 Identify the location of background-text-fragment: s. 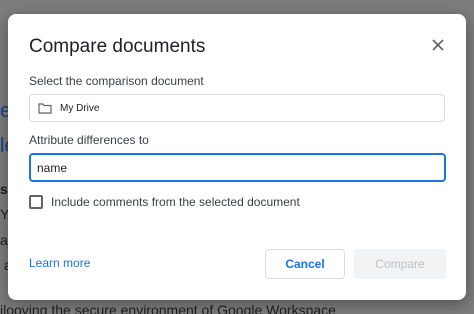
(4, 189).